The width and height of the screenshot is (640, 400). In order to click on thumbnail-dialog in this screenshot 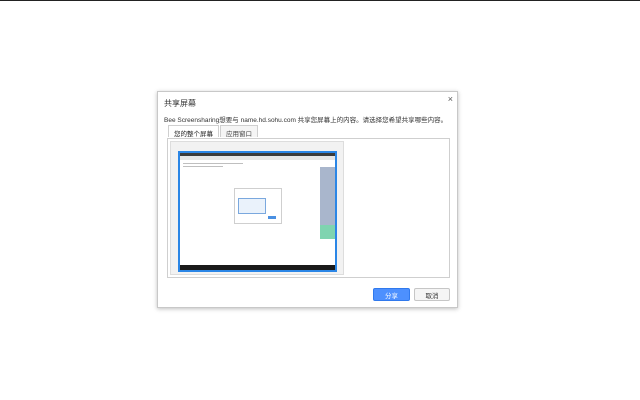, I will do `click(258, 206)`.